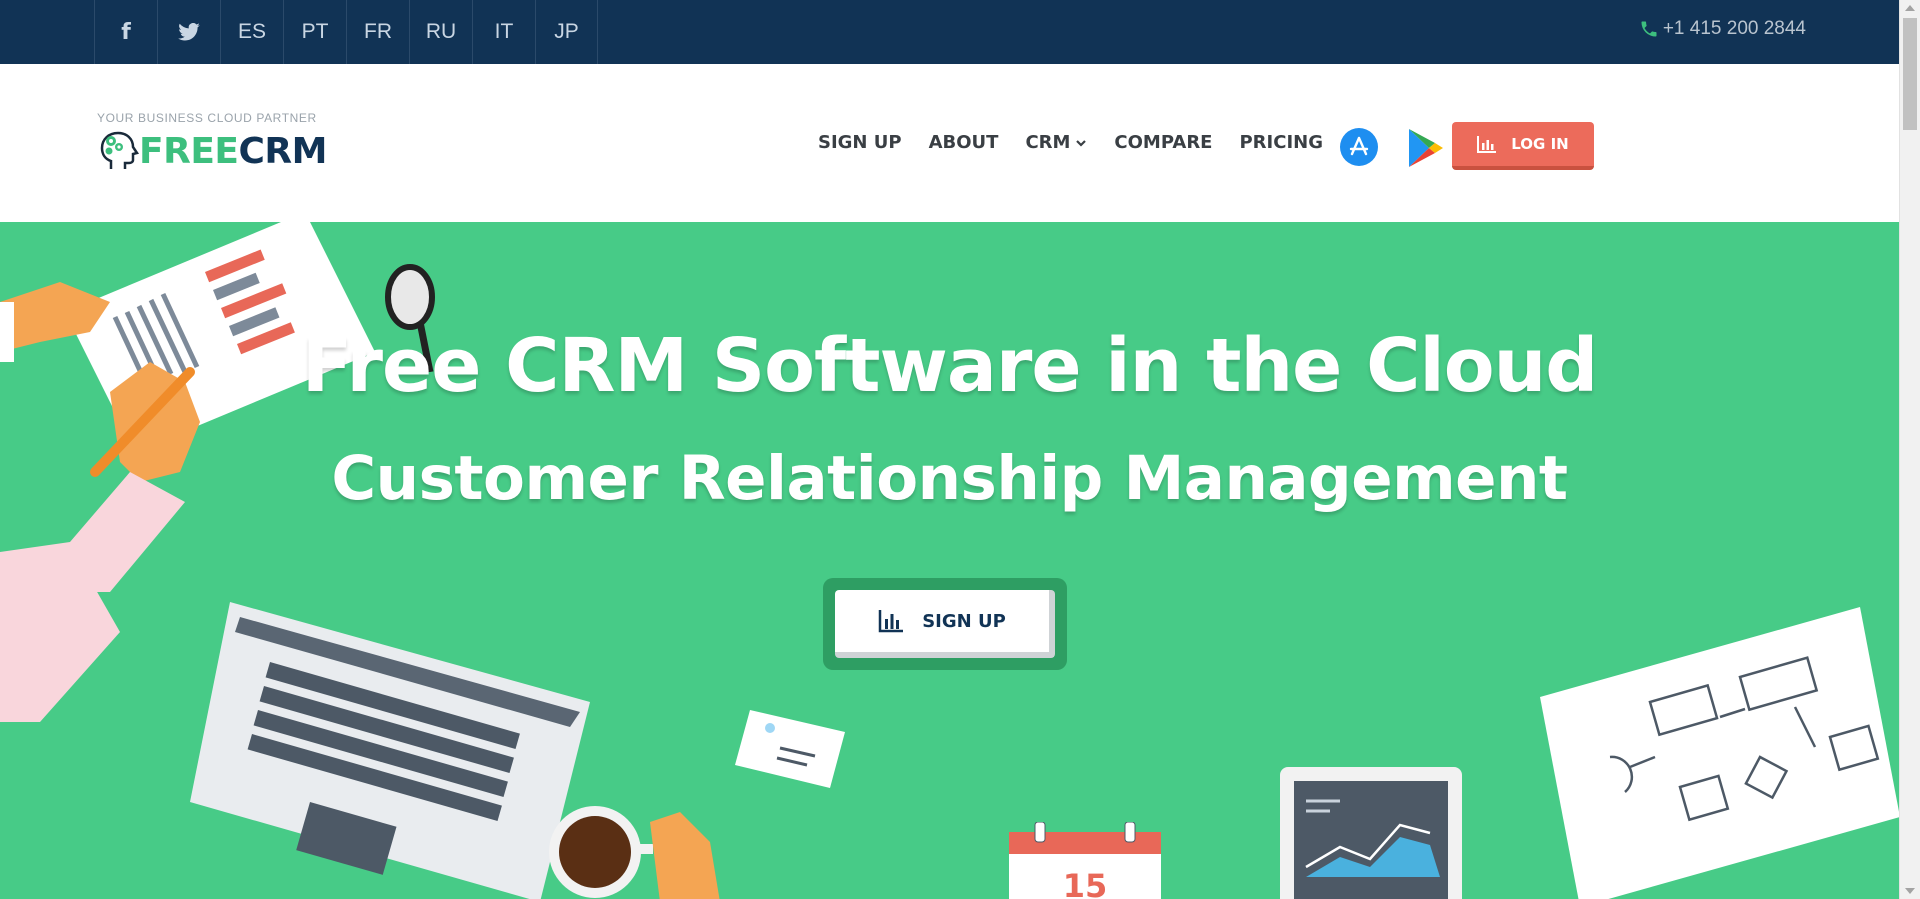 Image resolution: width=1920 pixels, height=899 pixels. I want to click on google-play-icon, so click(1425, 148).